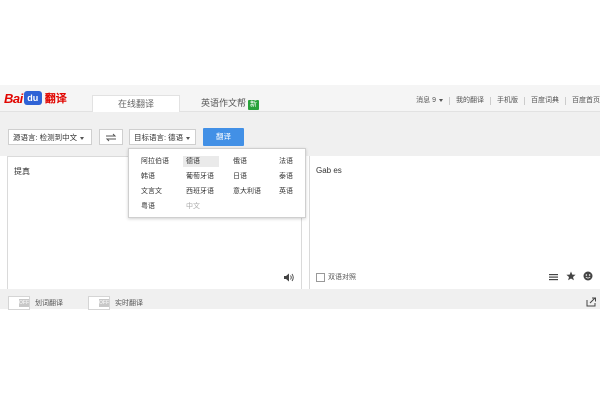  Describe the element at coordinates (247, 191) in the screenshot. I see `lang-option-italian: 意大利语` at that location.